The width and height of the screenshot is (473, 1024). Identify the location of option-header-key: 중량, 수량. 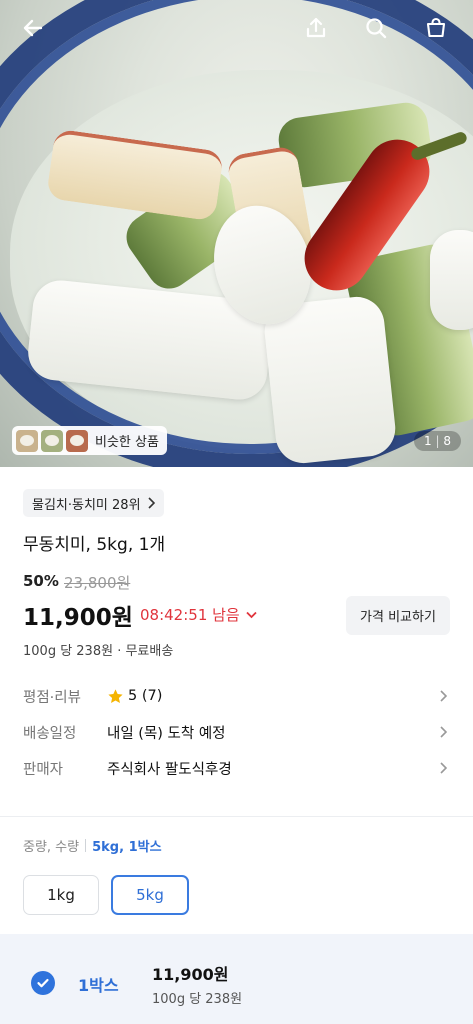
(51, 847).